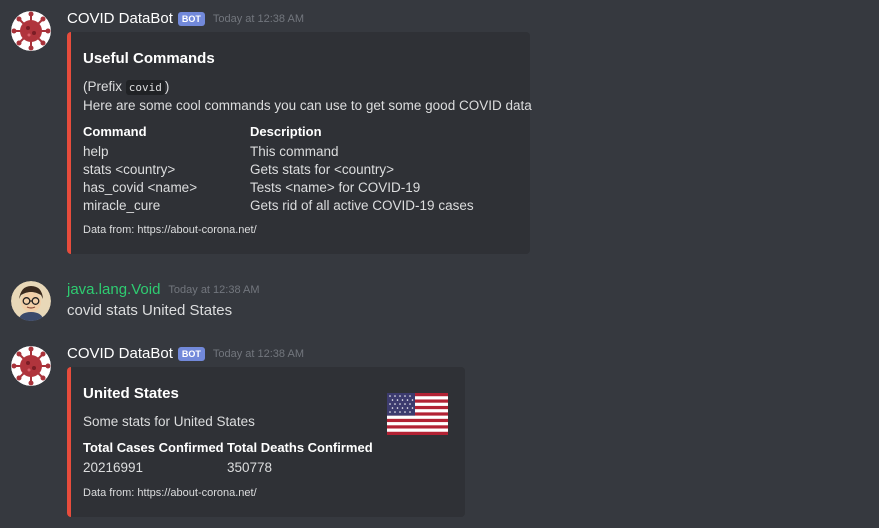  I want to click on field-name-cases: Total Cases Confirmed, so click(153, 447).